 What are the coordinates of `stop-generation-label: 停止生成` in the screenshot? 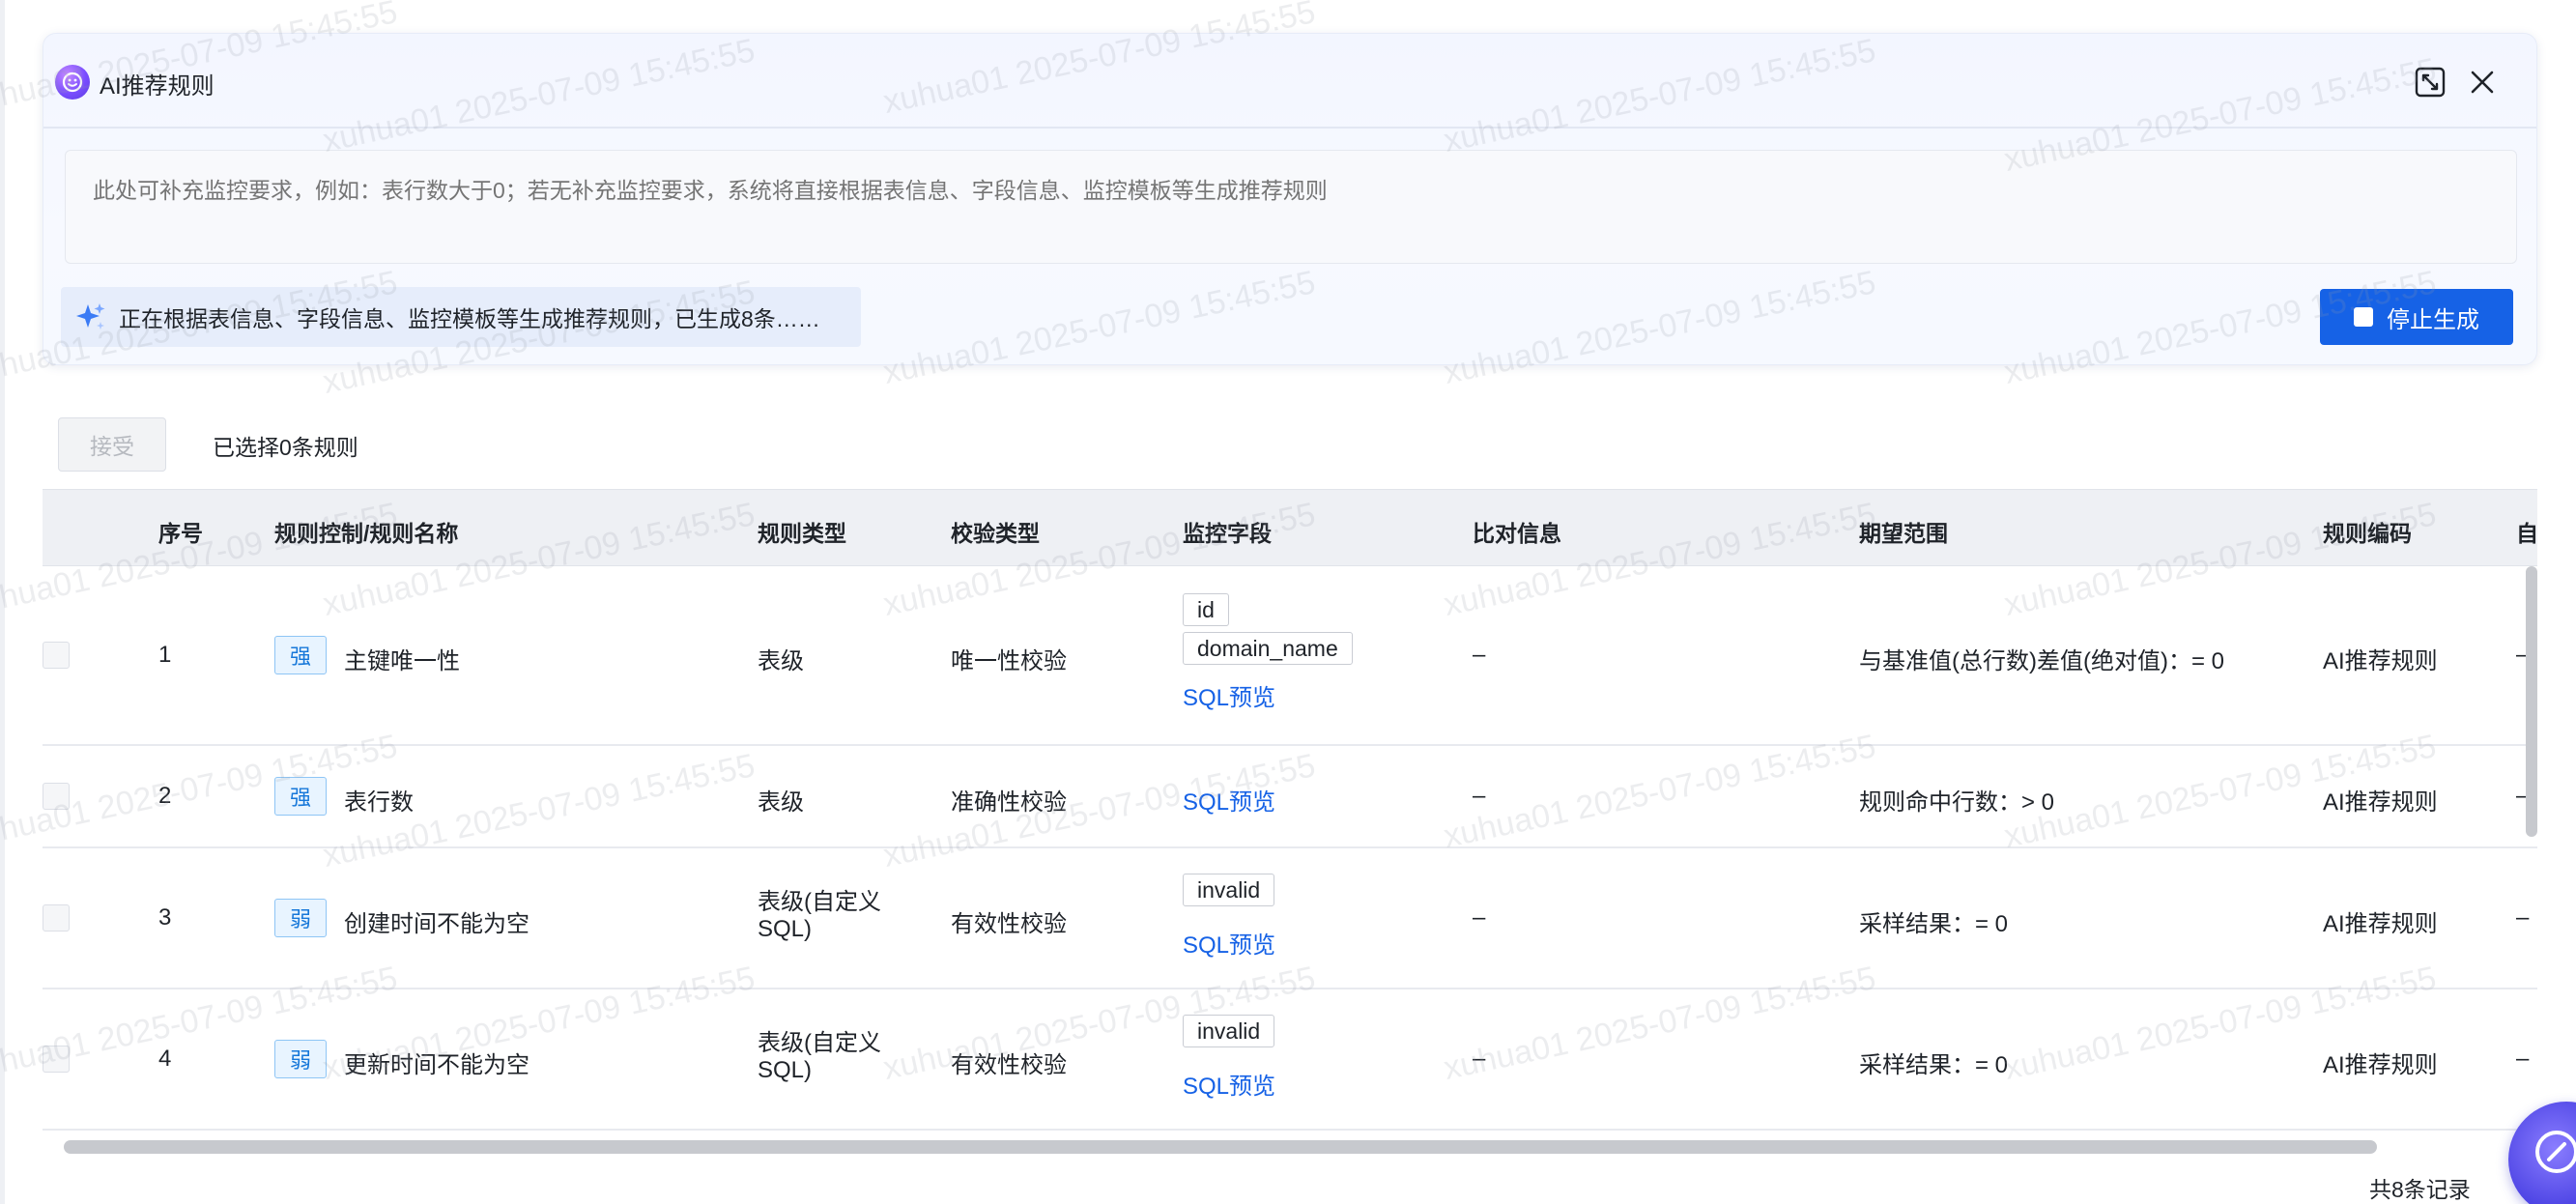 It's located at (2433, 320).